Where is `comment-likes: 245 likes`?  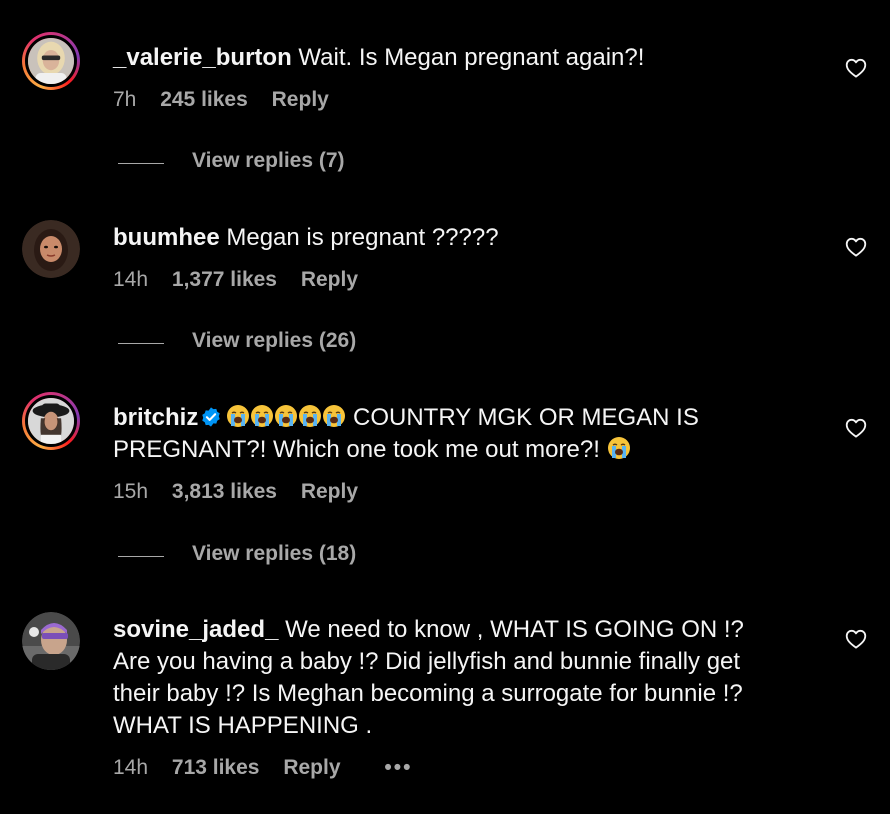 comment-likes: 245 likes is located at coordinates (204, 99).